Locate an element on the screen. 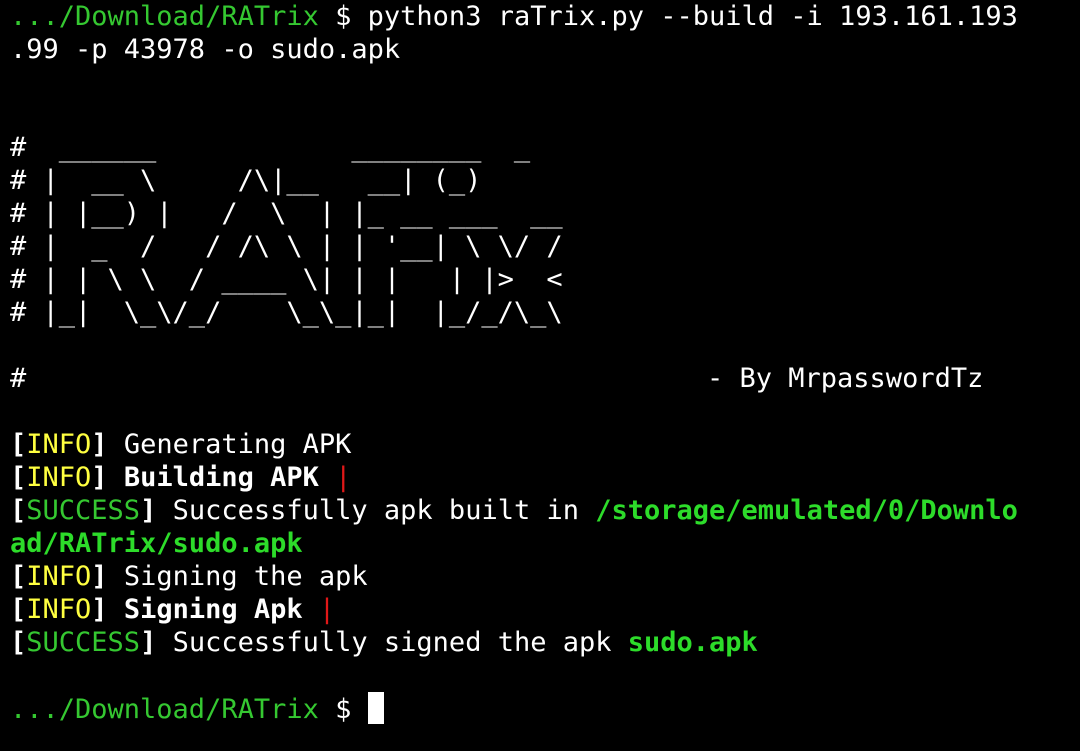 The height and width of the screenshot is (751, 1080). log-message: Signing Apk is located at coordinates (213, 609).